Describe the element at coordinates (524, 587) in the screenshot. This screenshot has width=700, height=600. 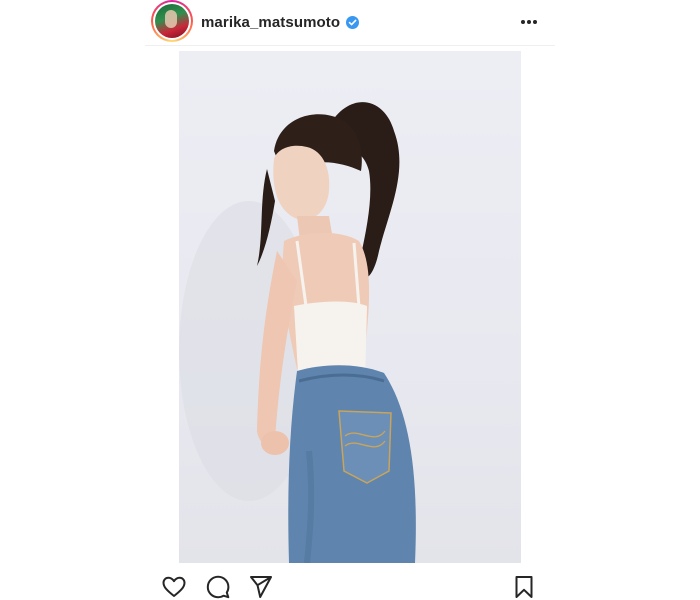
I see `bookmark-icon` at that location.